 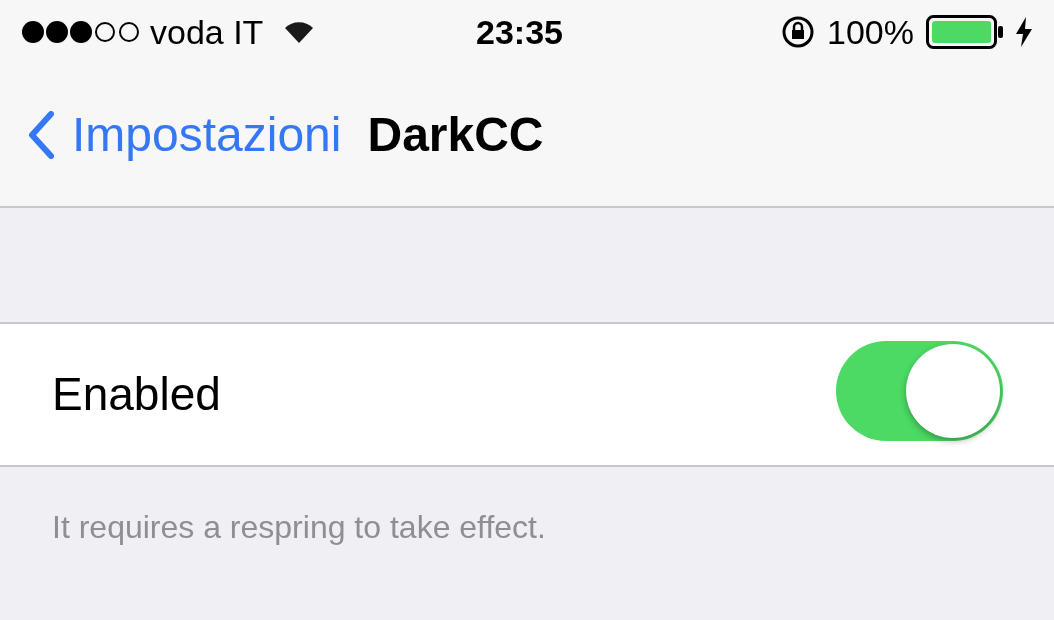 What do you see at coordinates (185, 135) in the screenshot?
I see `back-button: Impostazioni` at bounding box center [185, 135].